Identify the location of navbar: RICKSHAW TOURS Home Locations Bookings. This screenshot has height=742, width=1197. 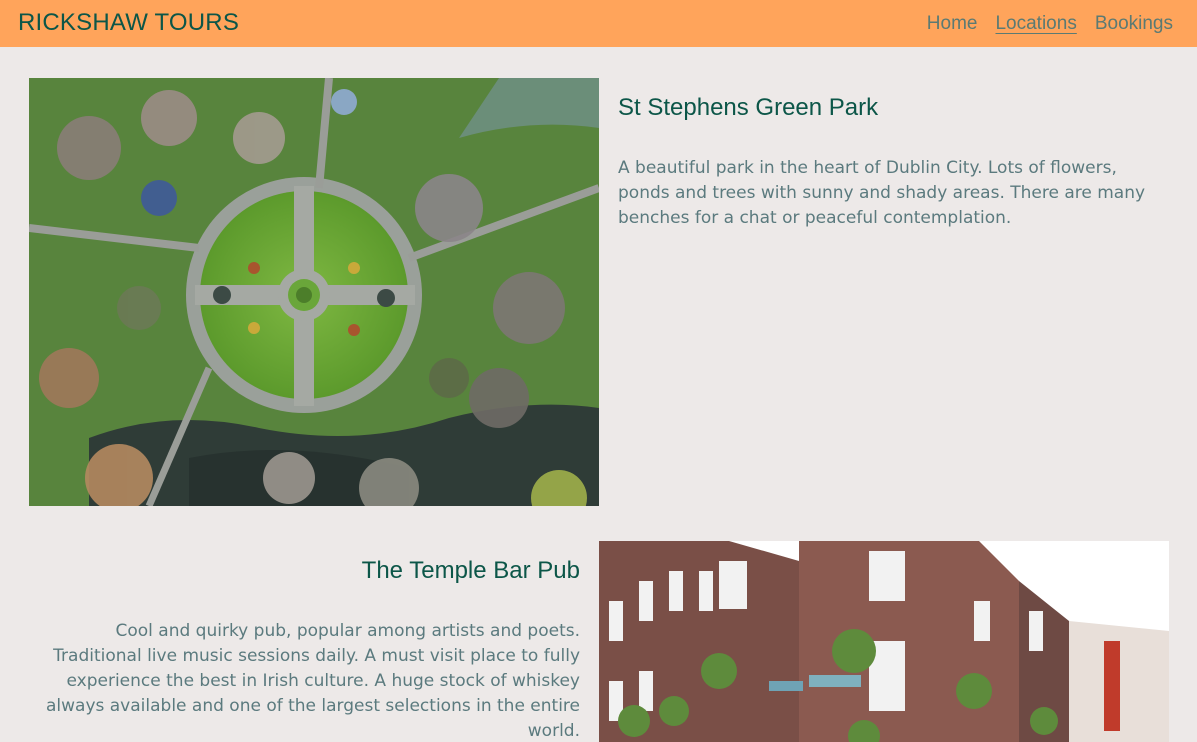
(598, 23).